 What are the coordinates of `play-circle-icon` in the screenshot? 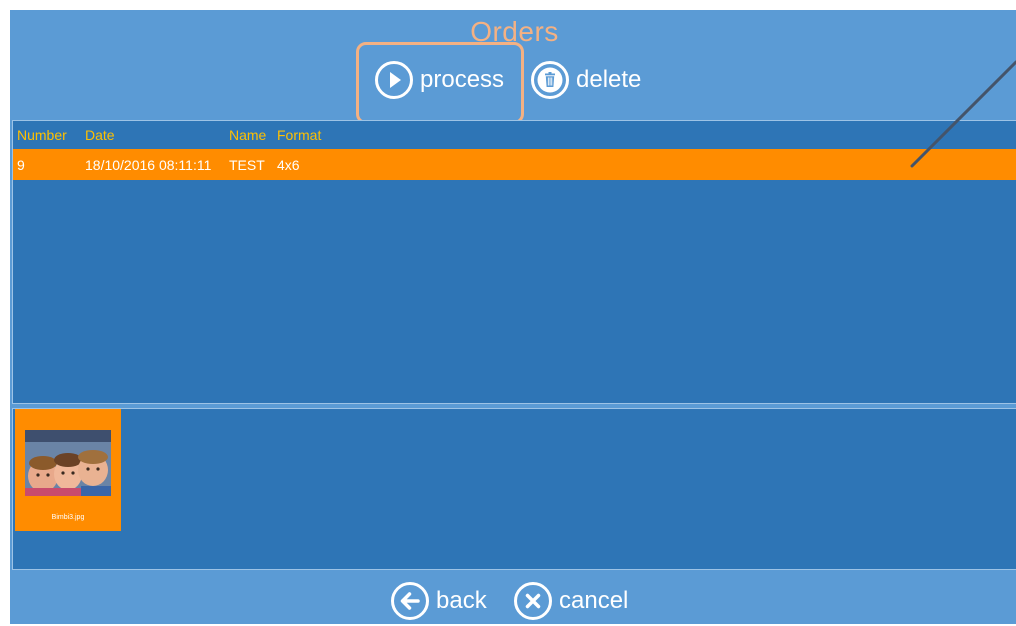 It's located at (394, 80).